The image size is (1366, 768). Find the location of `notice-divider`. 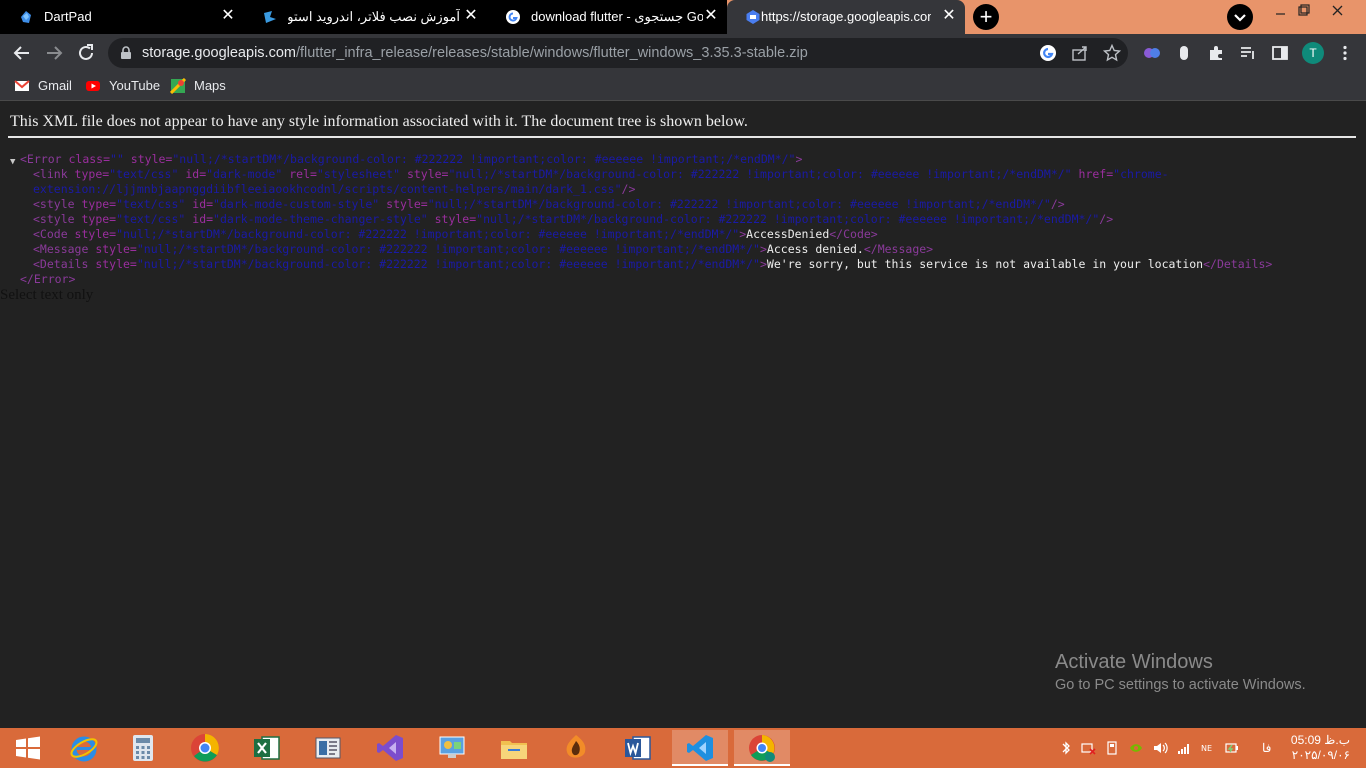

notice-divider is located at coordinates (682, 137).